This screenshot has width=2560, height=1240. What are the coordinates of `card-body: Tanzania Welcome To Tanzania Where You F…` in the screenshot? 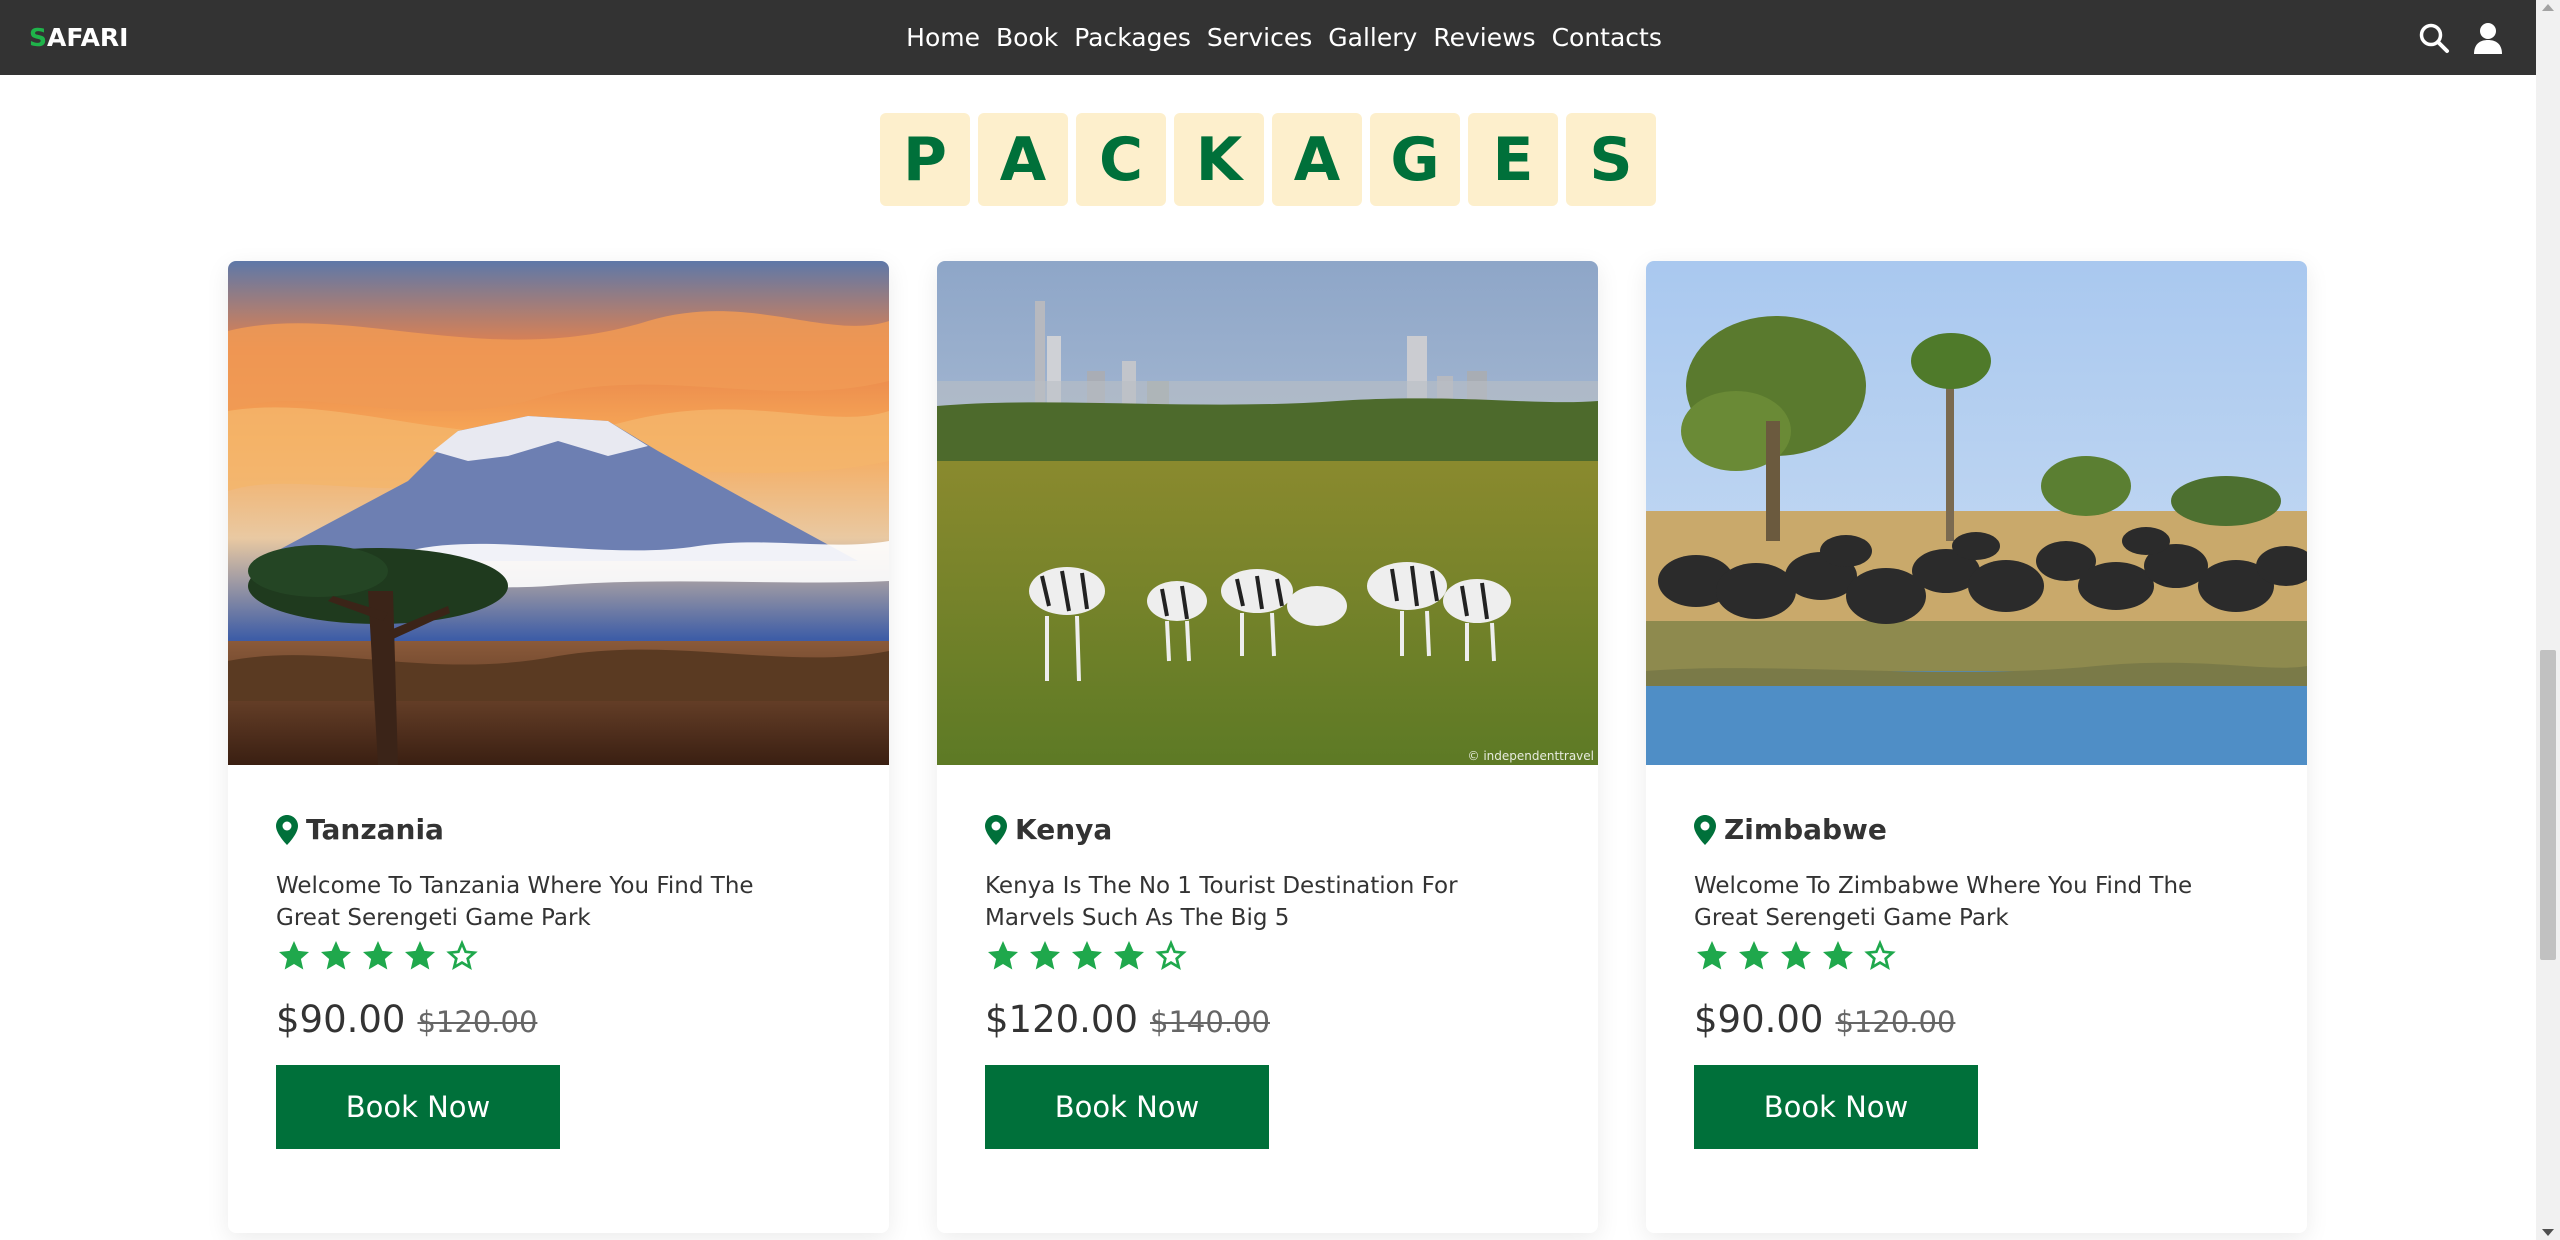 It's located at (558, 957).